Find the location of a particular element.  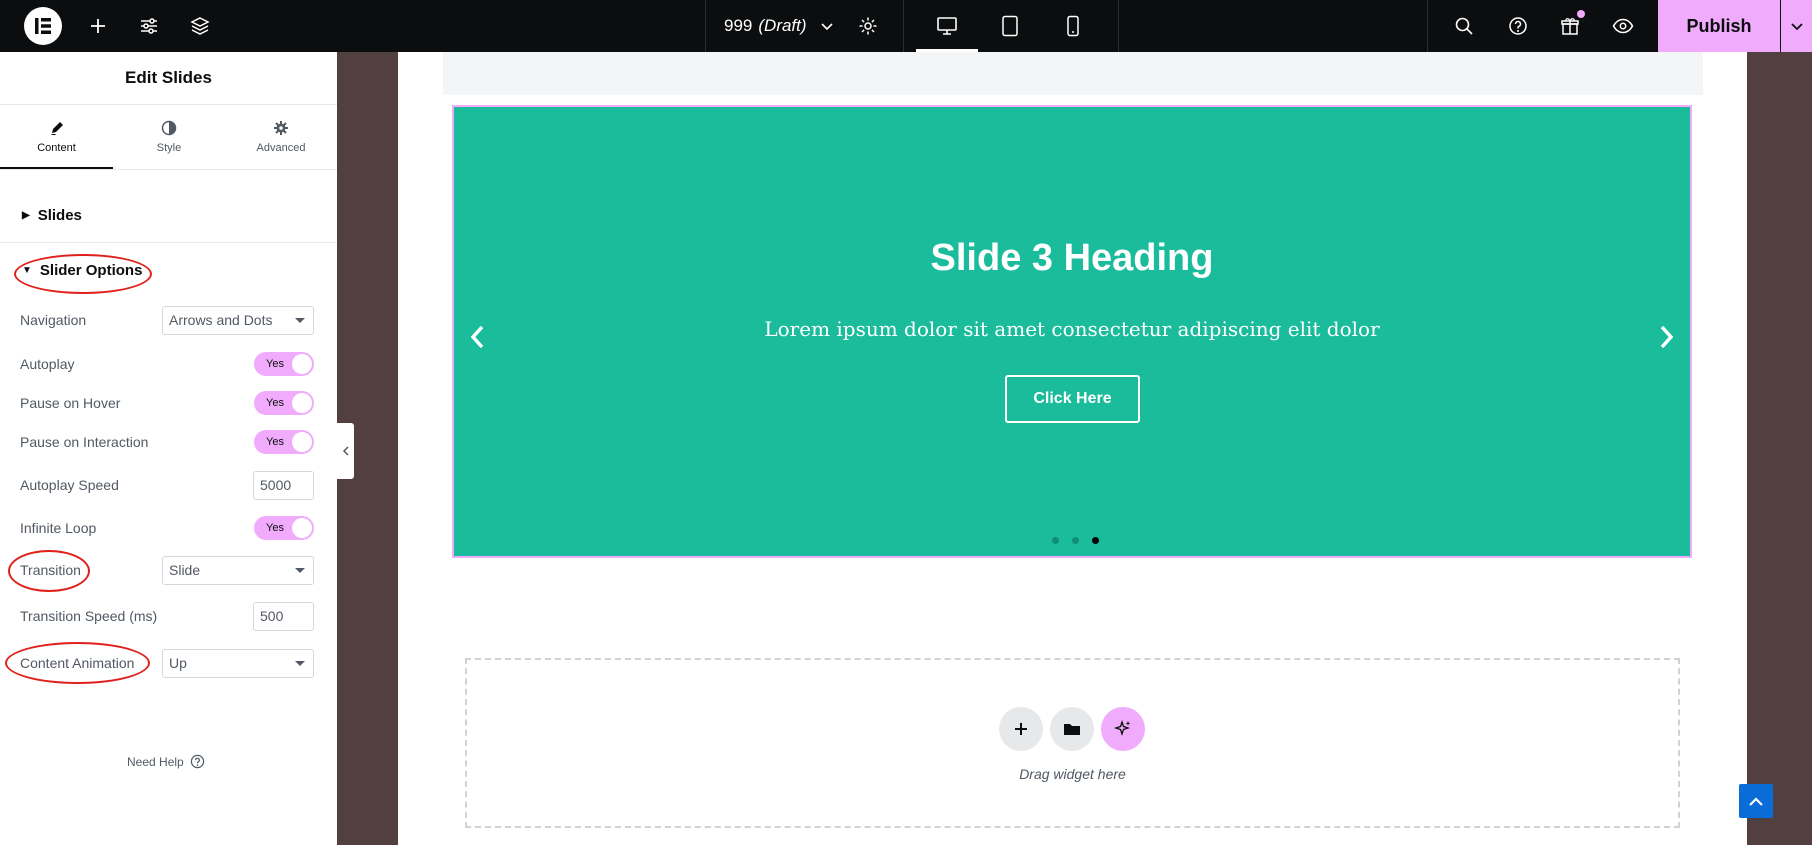

select-value: Arrows and Dots is located at coordinates (221, 320).